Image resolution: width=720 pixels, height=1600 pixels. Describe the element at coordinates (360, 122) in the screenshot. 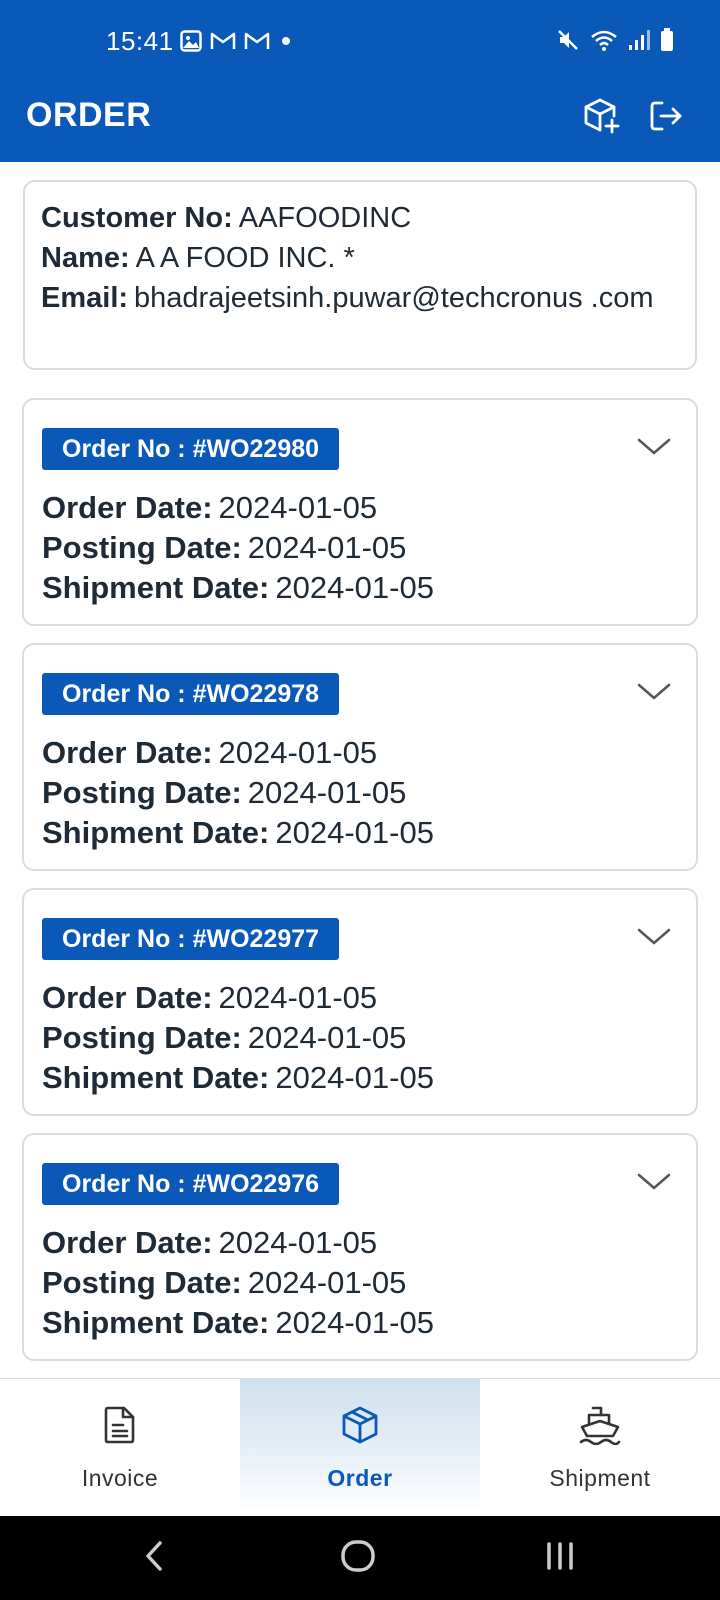

I see `app-header: ORDER` at that location.